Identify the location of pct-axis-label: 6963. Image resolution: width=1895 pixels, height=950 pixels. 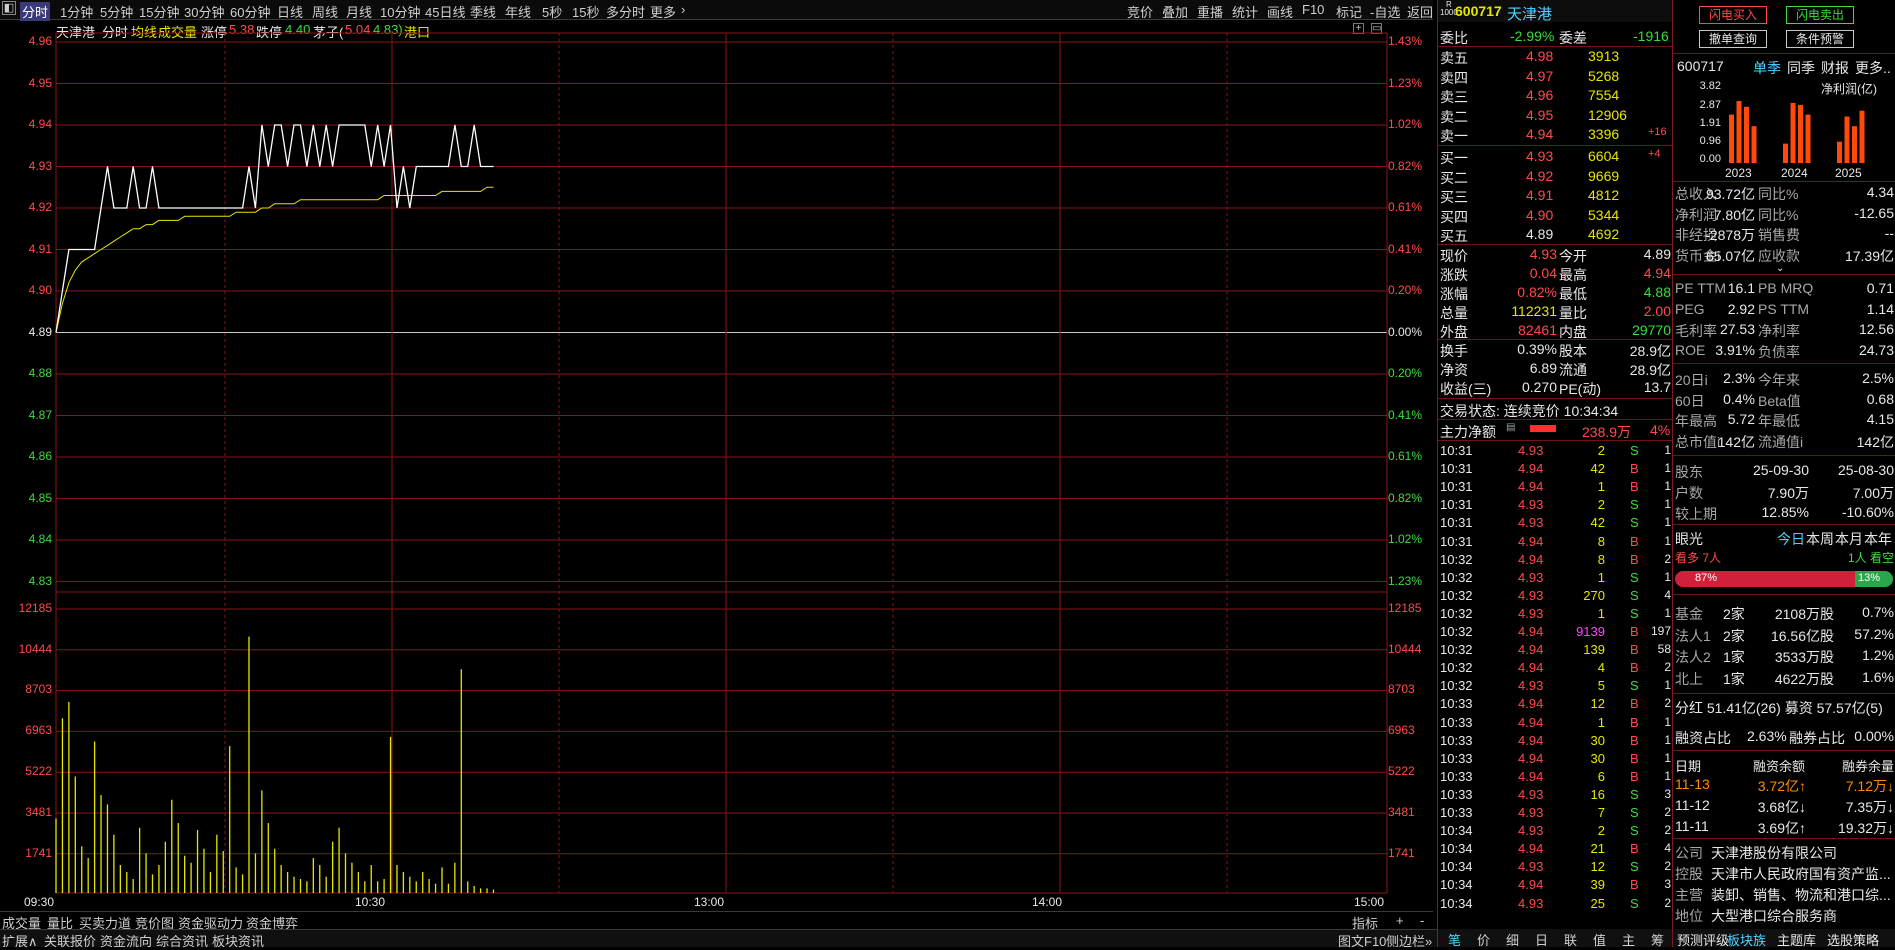
(1401, 730).